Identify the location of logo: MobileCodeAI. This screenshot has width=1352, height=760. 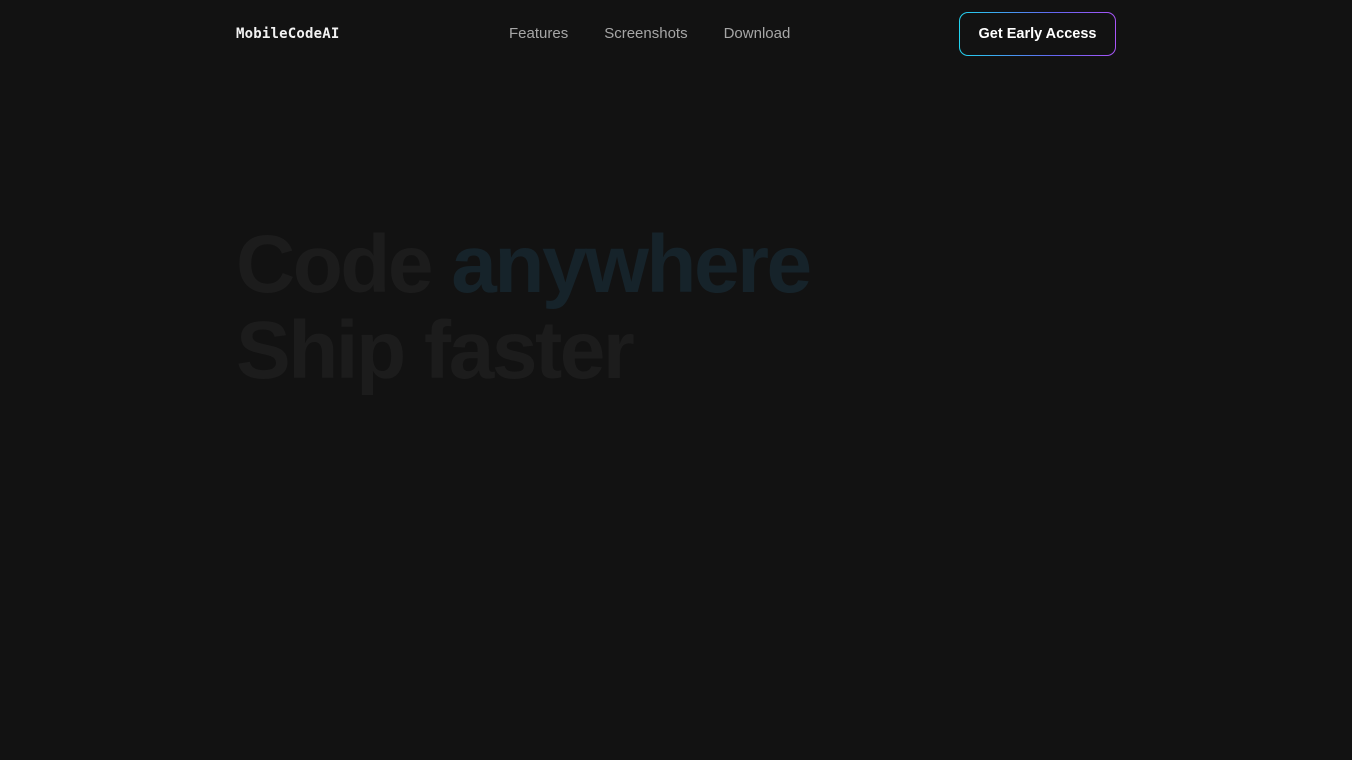
(288, 34).